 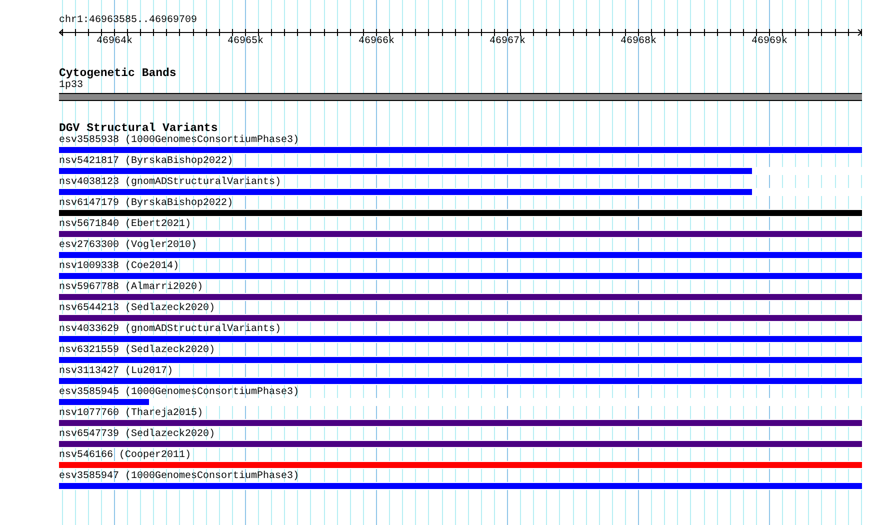 I want to click on variant-label: esv2763300 (Vogler2010), so click(x=128, y=245).